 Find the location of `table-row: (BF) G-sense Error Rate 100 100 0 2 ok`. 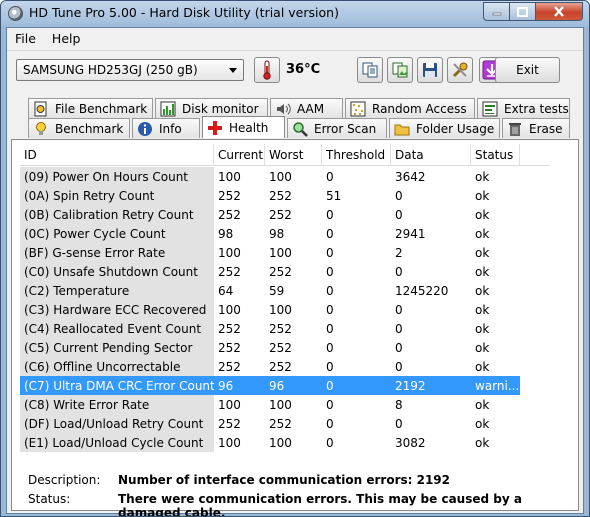

table-row: (BF) G-sense Error Rate 100 100 0 2 ok is located at coordinates (285, 252).